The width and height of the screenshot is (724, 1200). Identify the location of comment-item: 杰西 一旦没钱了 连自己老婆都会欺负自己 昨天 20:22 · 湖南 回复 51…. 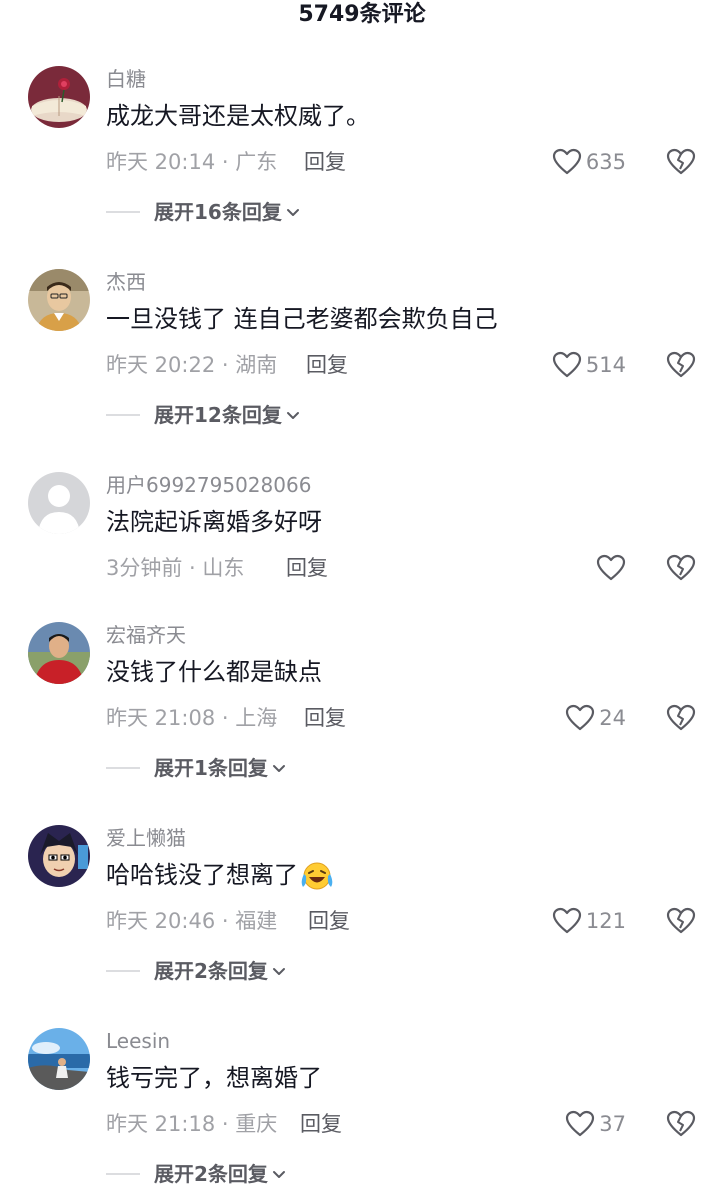
(362, 354).